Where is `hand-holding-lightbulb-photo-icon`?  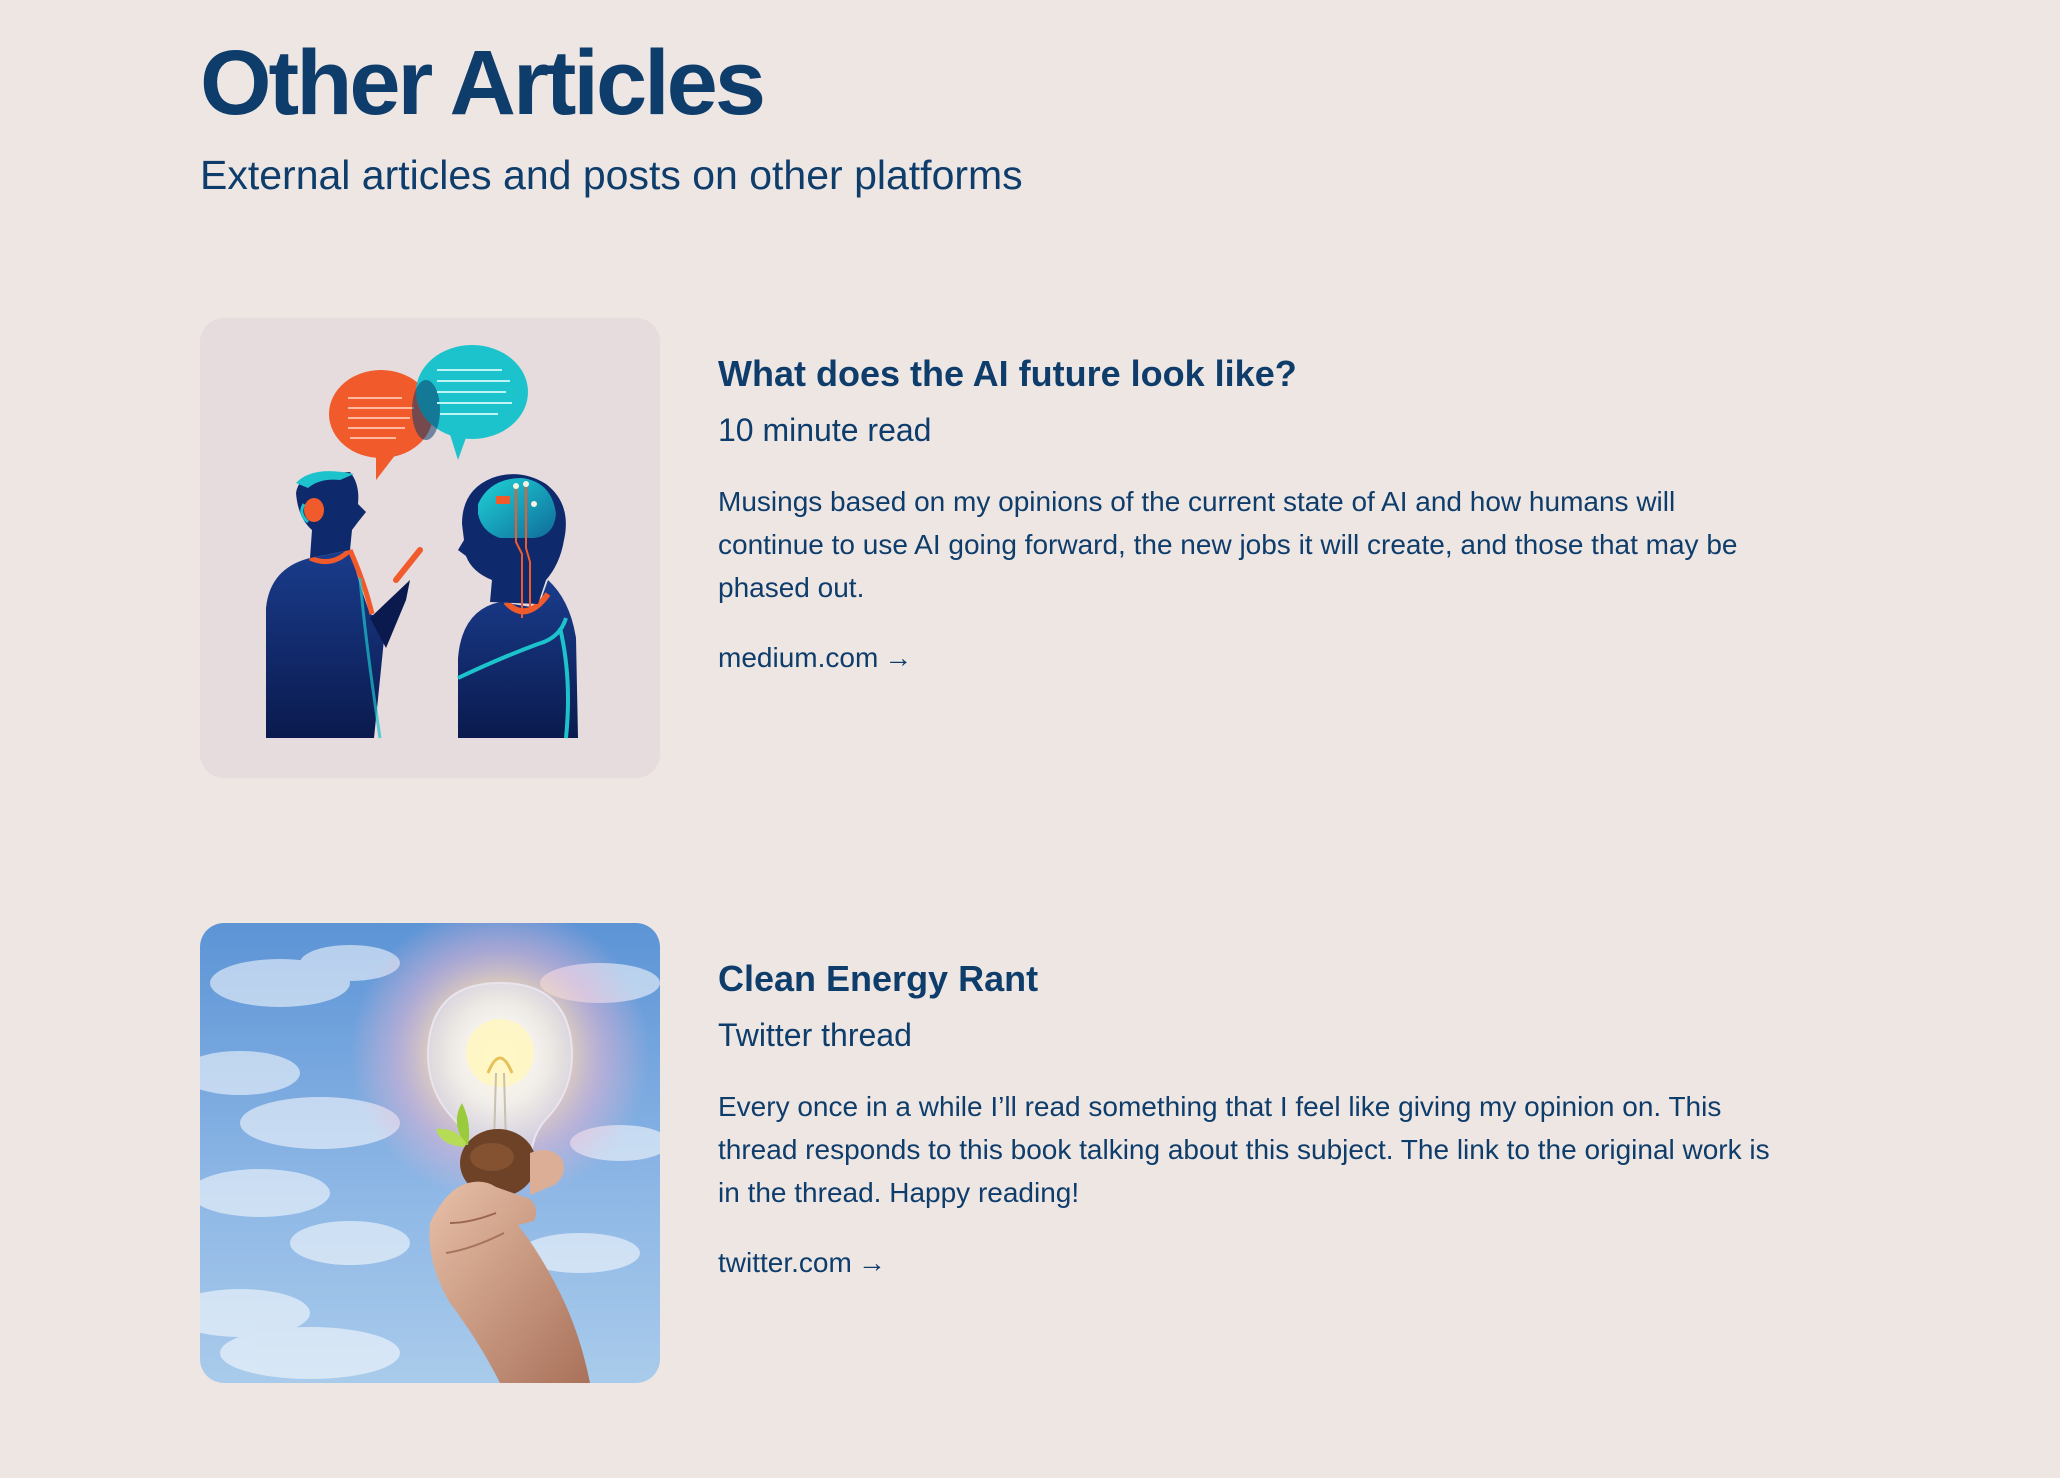 hand-holding-lightbulb-photo-icon is located at coordinates (430, 1153).